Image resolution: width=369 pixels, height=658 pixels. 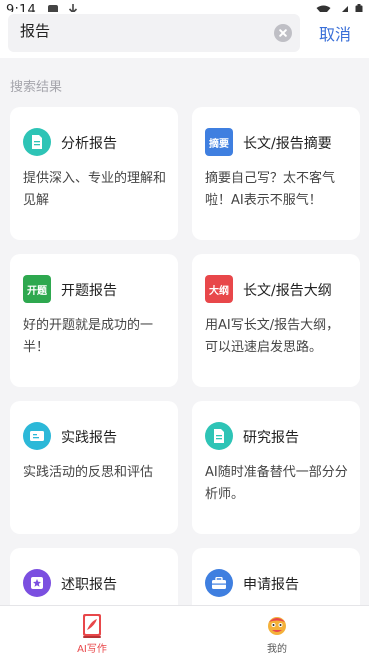 I want to click on card-report-outline: 大纲 长文/报告大纲 用AI写长文/报告大纲，可以迅速启发思路。, so click(x=276, y=320).